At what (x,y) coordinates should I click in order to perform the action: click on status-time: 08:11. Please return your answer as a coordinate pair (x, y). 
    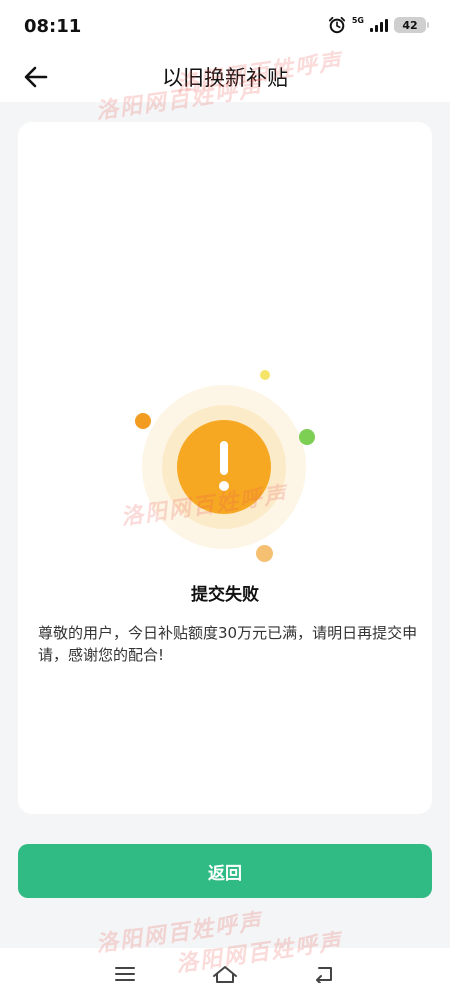
    Looking at the image, I should click on (53, 26).